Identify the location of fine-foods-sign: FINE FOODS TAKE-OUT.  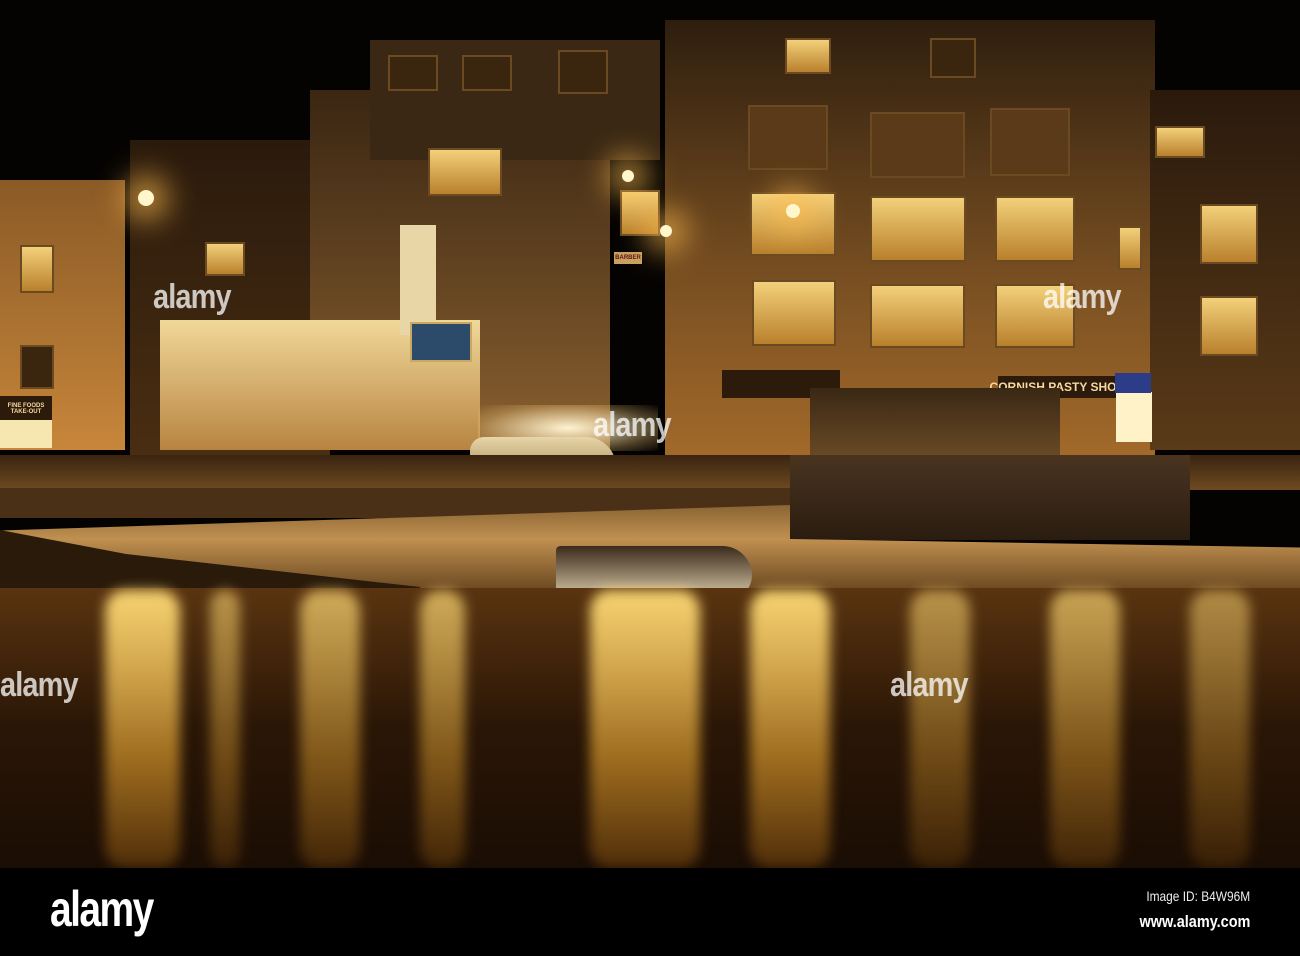
(26, 409).